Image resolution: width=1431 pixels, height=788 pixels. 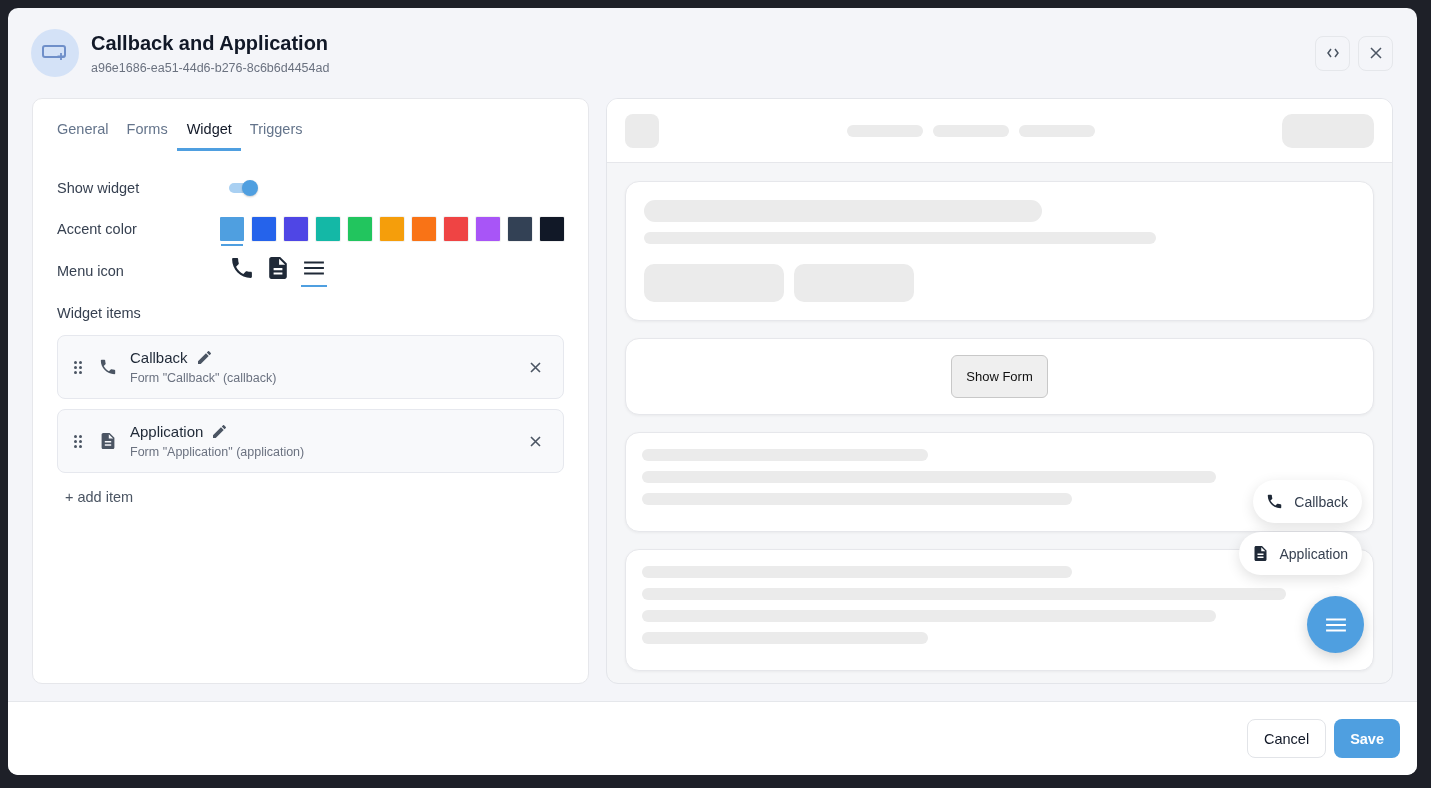 What do you see at coordinates (1300, 553) in the screenshot?
I see `widget-menu-item: Application` at bounding box center [1300, 553].